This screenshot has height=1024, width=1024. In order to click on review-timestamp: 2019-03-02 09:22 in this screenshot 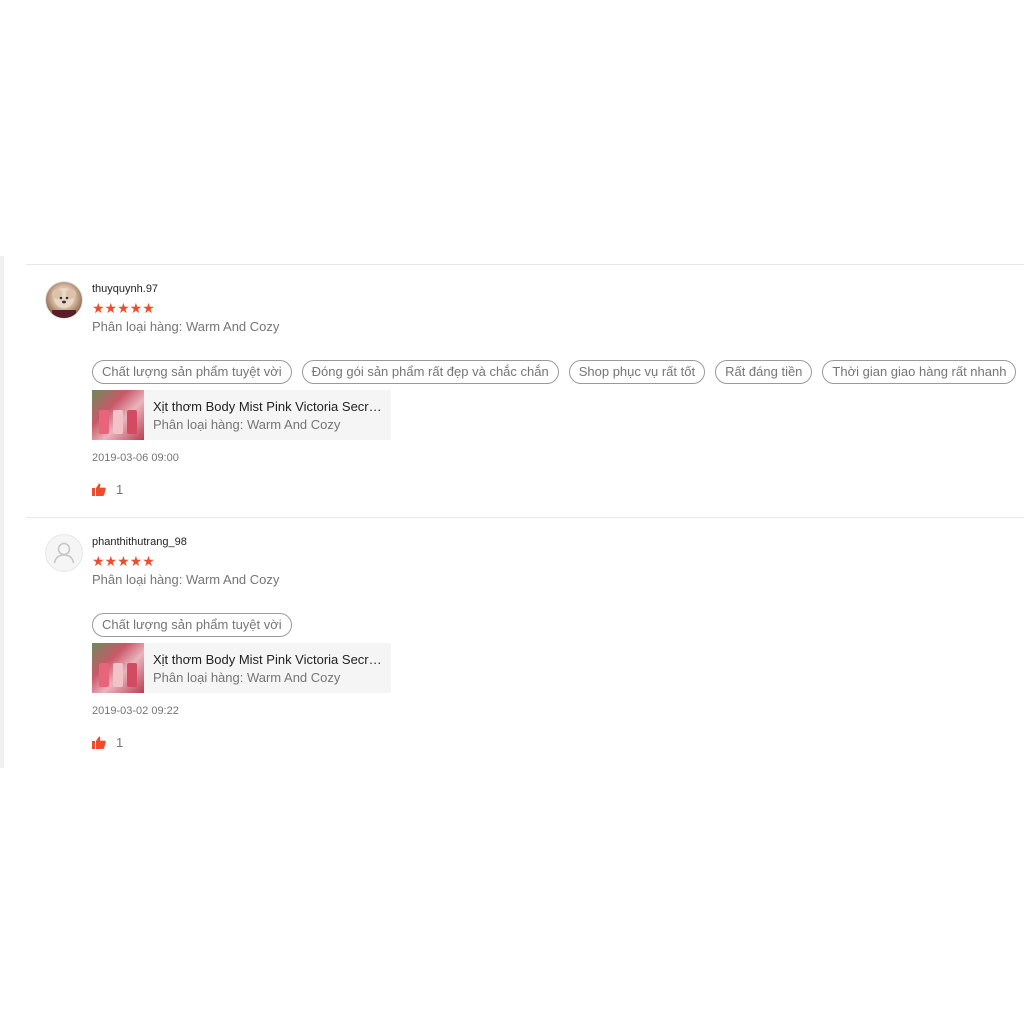, I will do `click(135, 711)`.